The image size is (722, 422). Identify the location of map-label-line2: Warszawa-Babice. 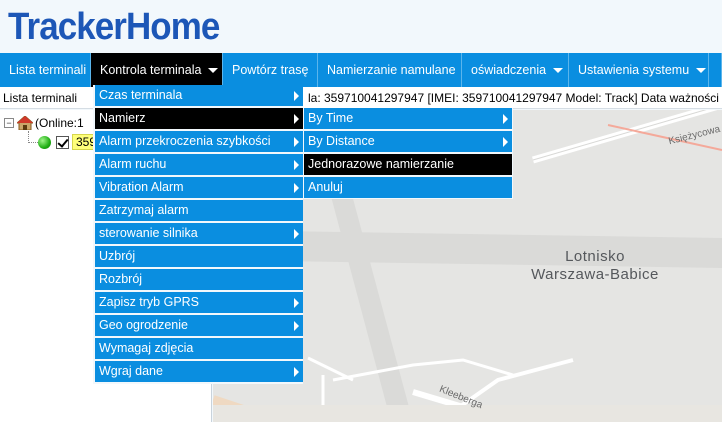
(595, 274).